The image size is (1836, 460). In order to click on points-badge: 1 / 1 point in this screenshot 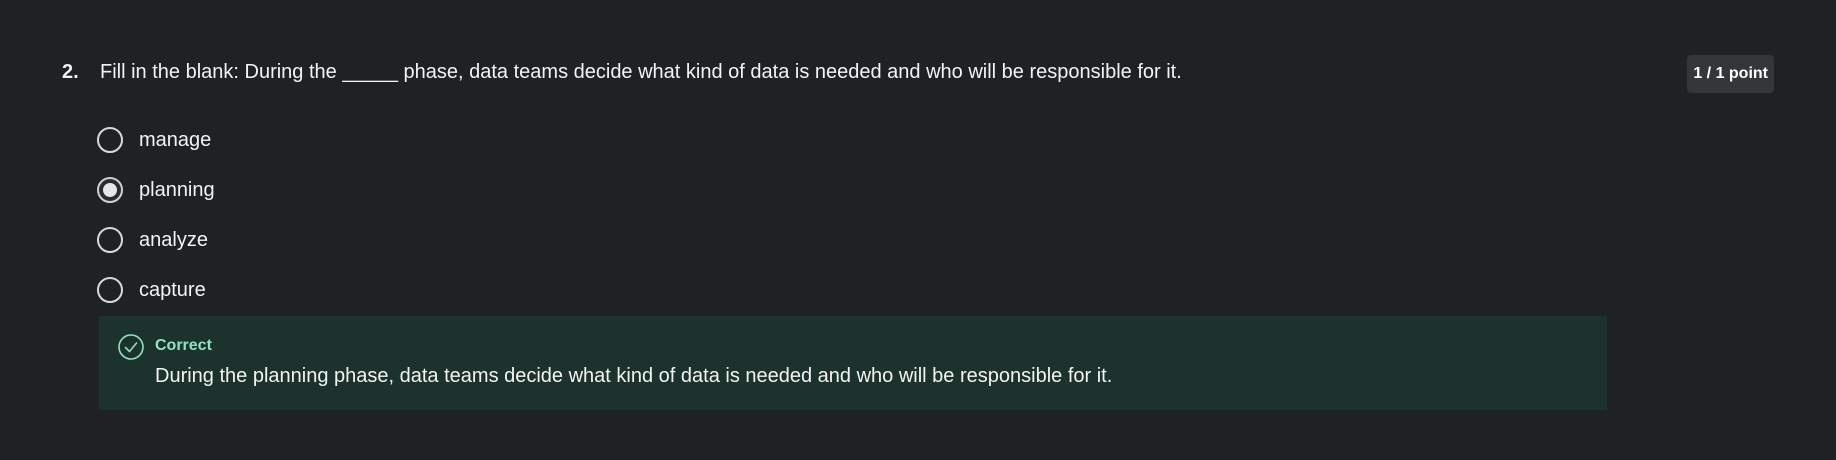, I will do `click(1730, 74)`.